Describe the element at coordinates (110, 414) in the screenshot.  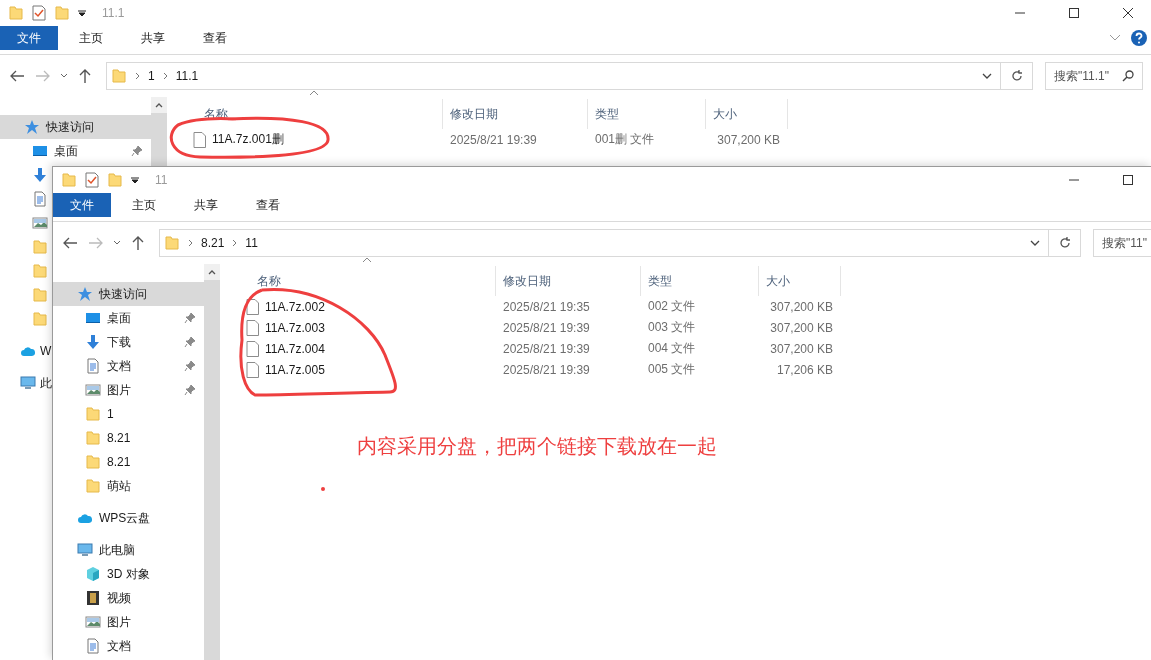
I see `nav-item: 1` at that location.